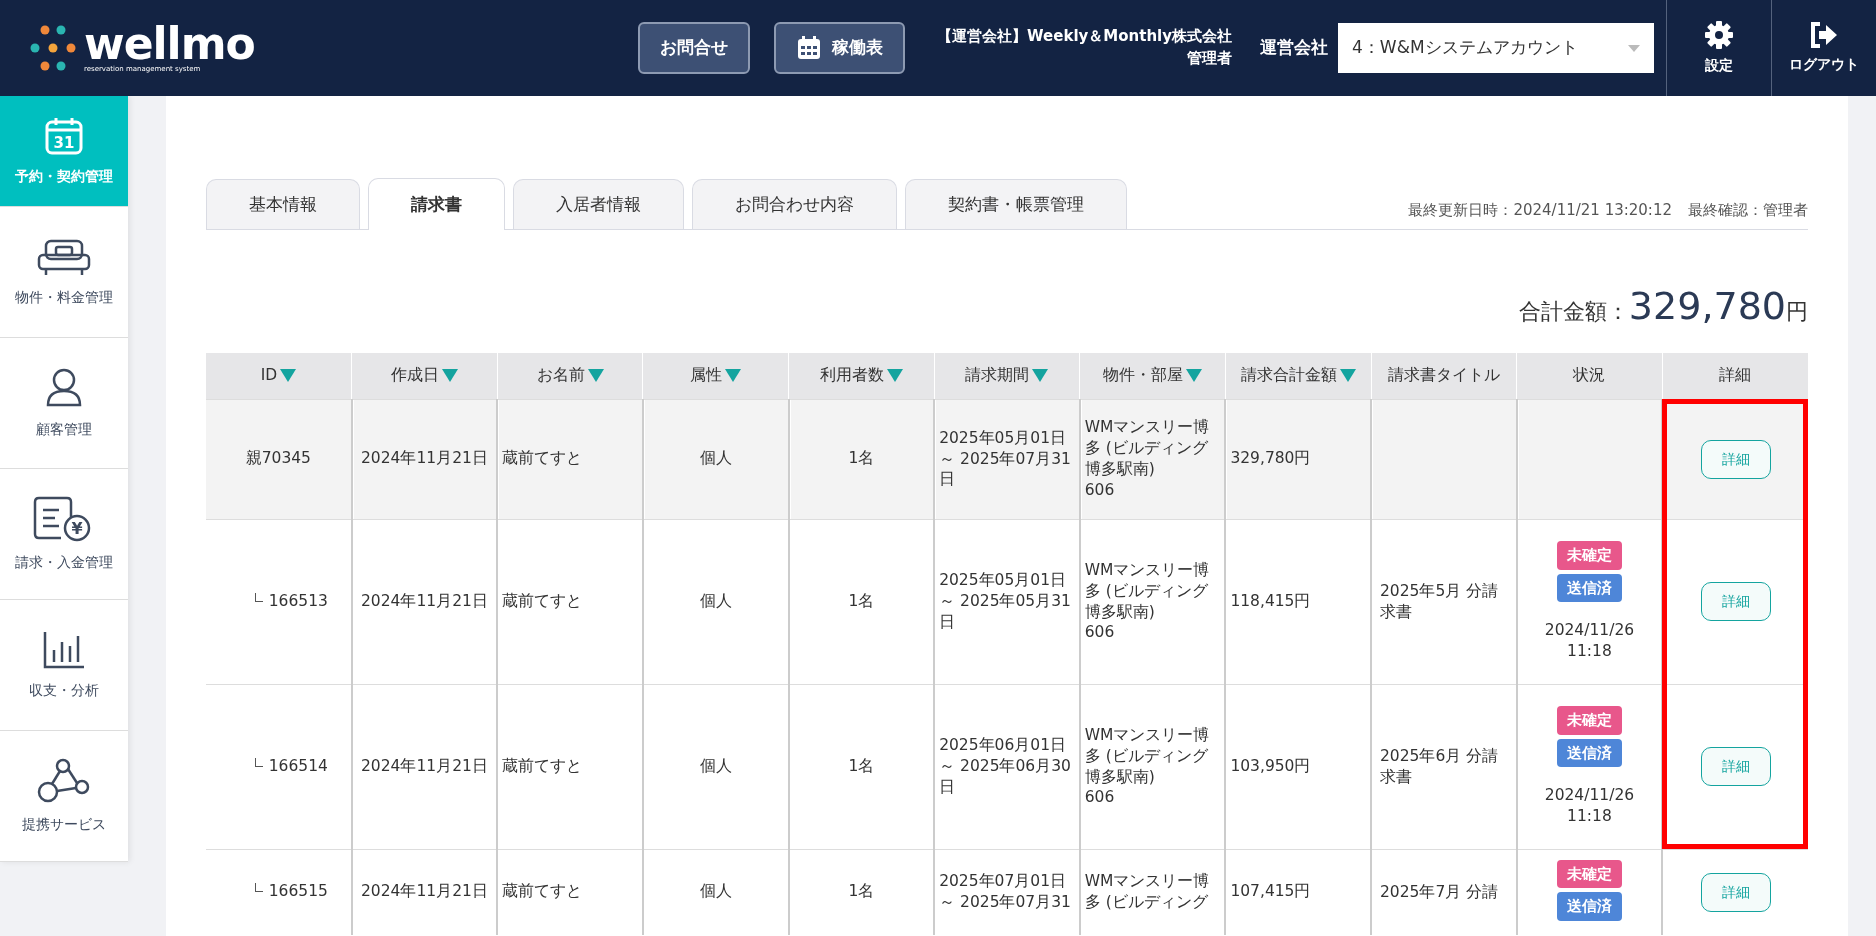  Describe the element at coordinates (1735, 376) in the screenshot. I see `column-header: 詳細` at that location.